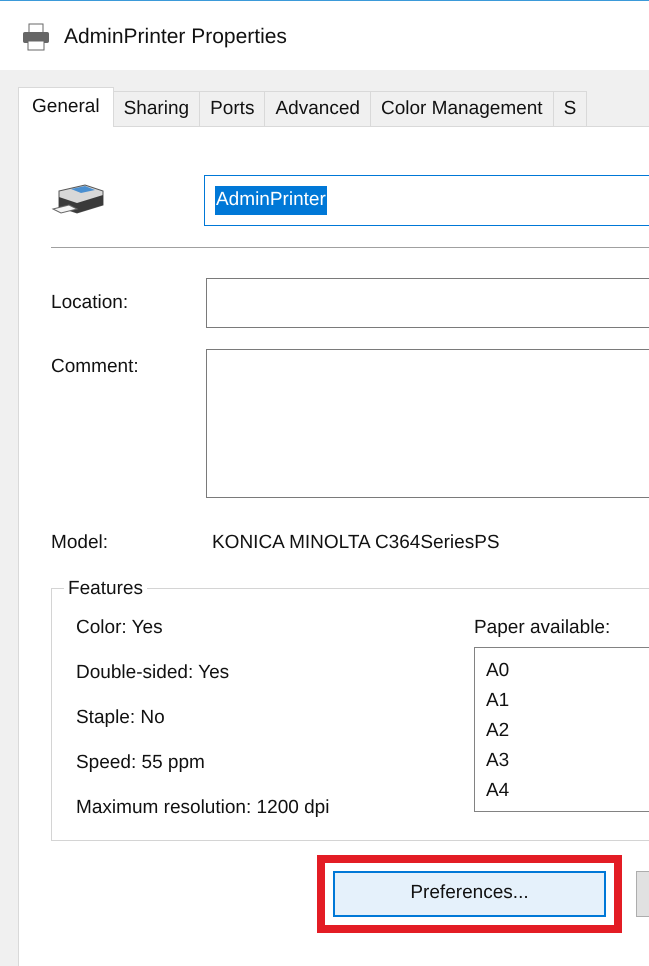 The height and width of the screenshot is (966, 649). I want to click on paper-item: A1, so click(567, 701).